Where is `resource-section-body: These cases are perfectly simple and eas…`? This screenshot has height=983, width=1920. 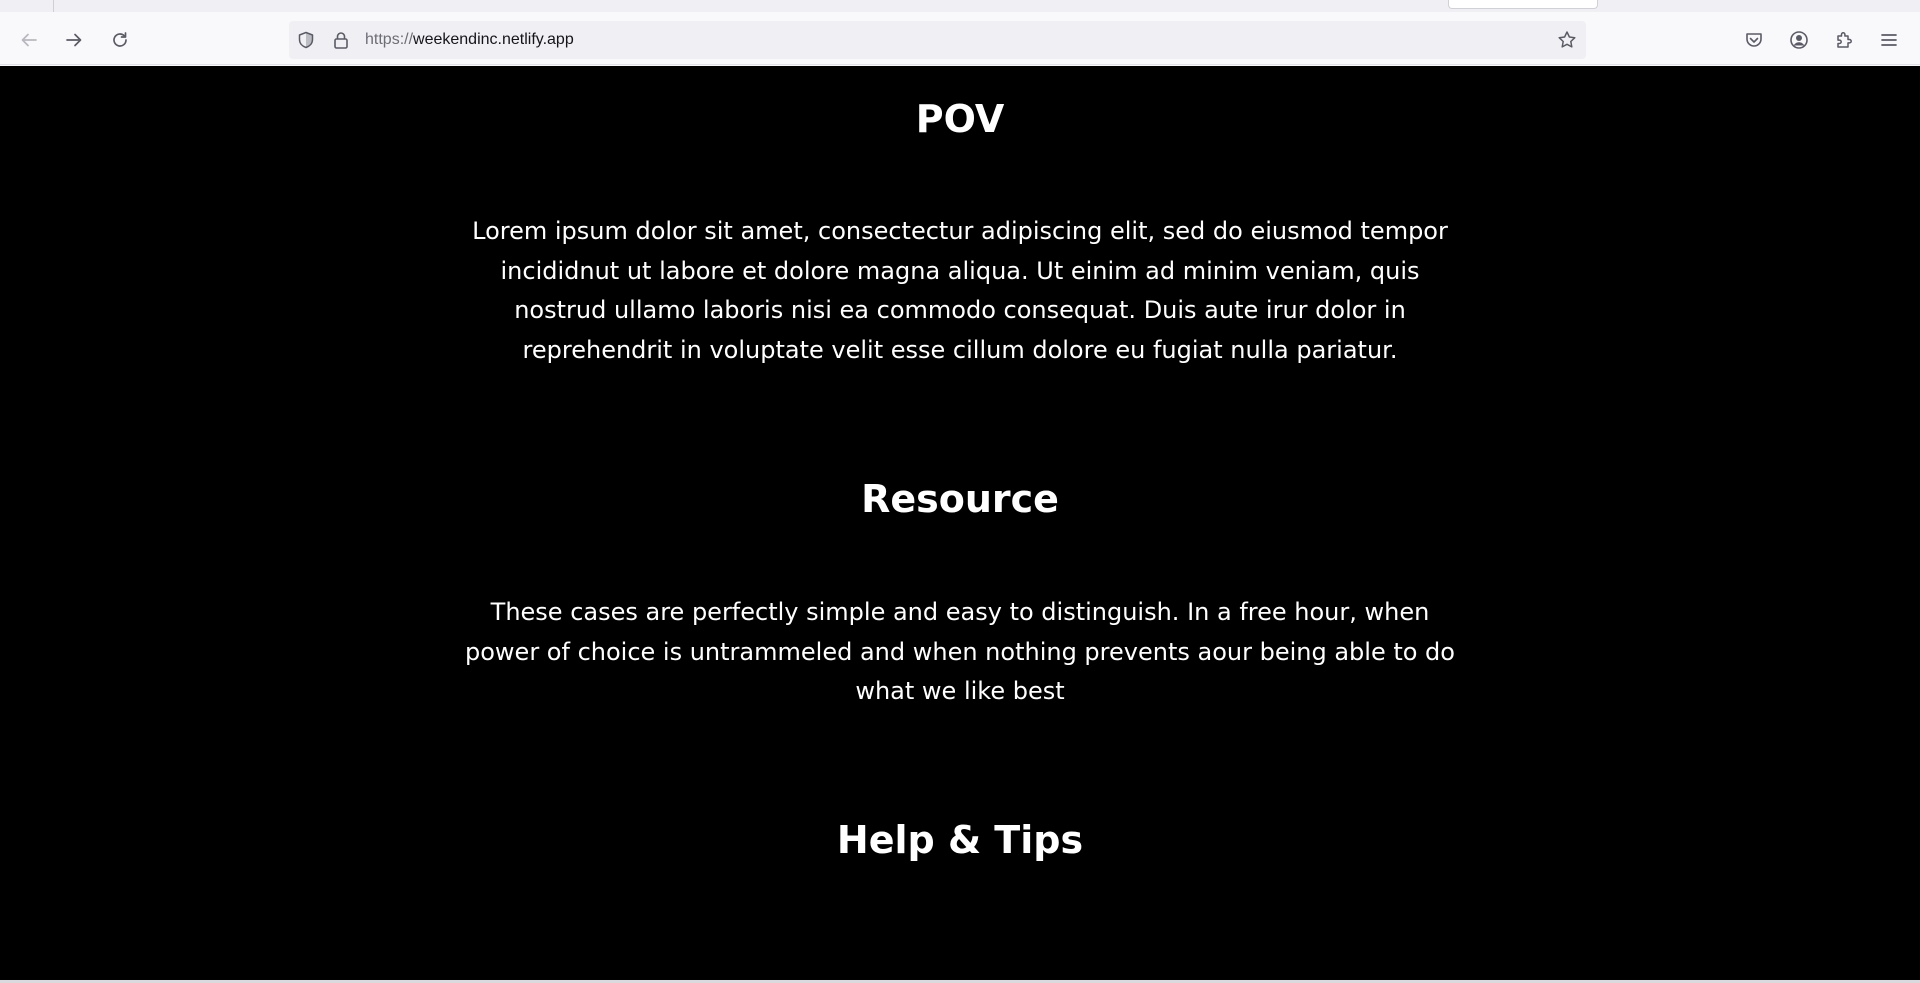
resource-section-body: These cases are perfectly simple and eas… is located at coordinates (960, 652).